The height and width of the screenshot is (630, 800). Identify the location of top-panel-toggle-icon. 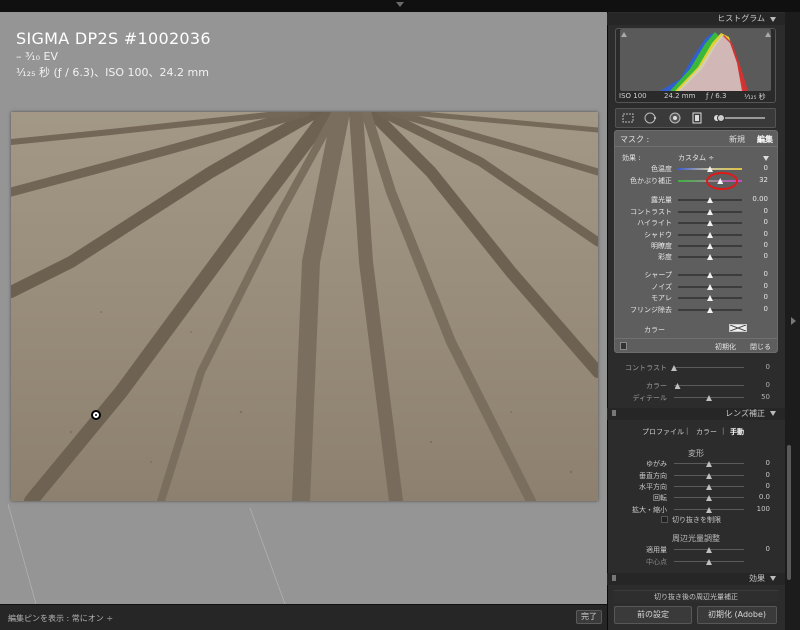
(400, 4).